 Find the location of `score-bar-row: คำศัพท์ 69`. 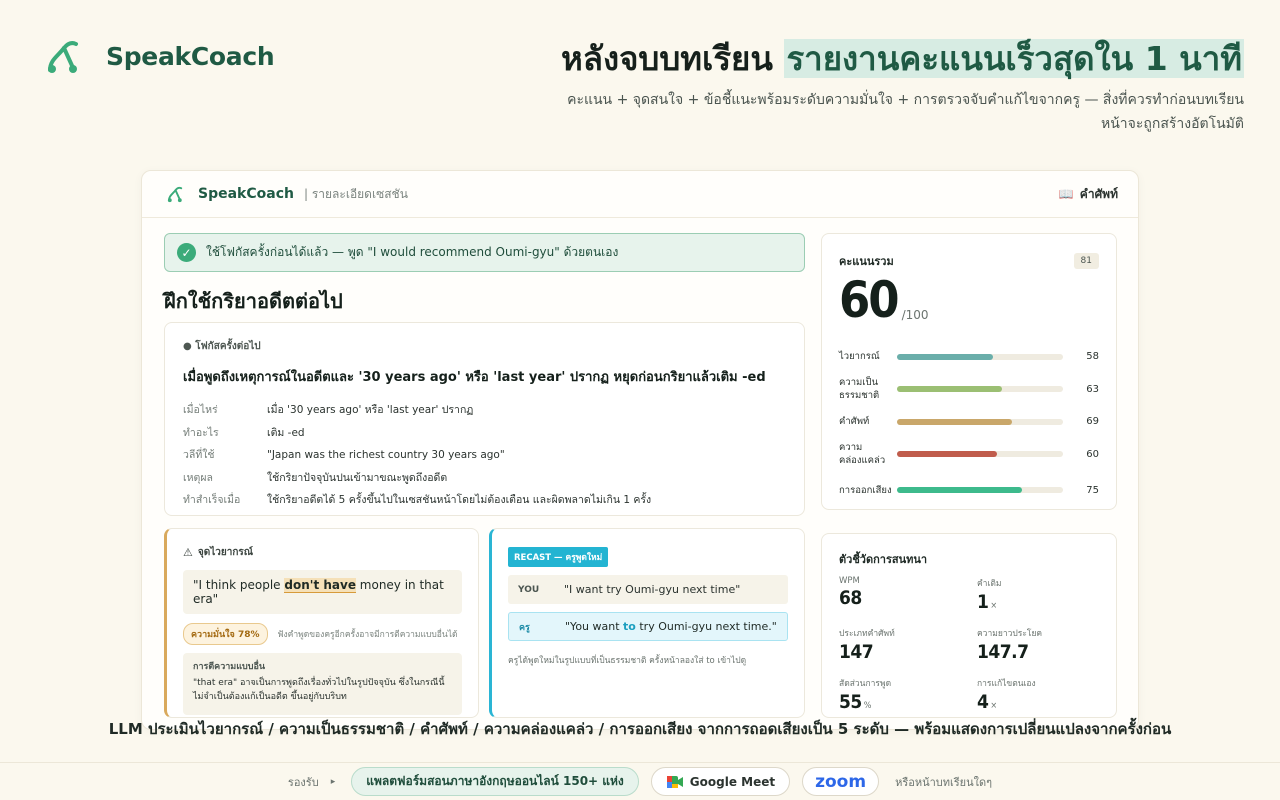

score-bar-row: คำศัพท์ 69 is located at coordinates (969, 421).